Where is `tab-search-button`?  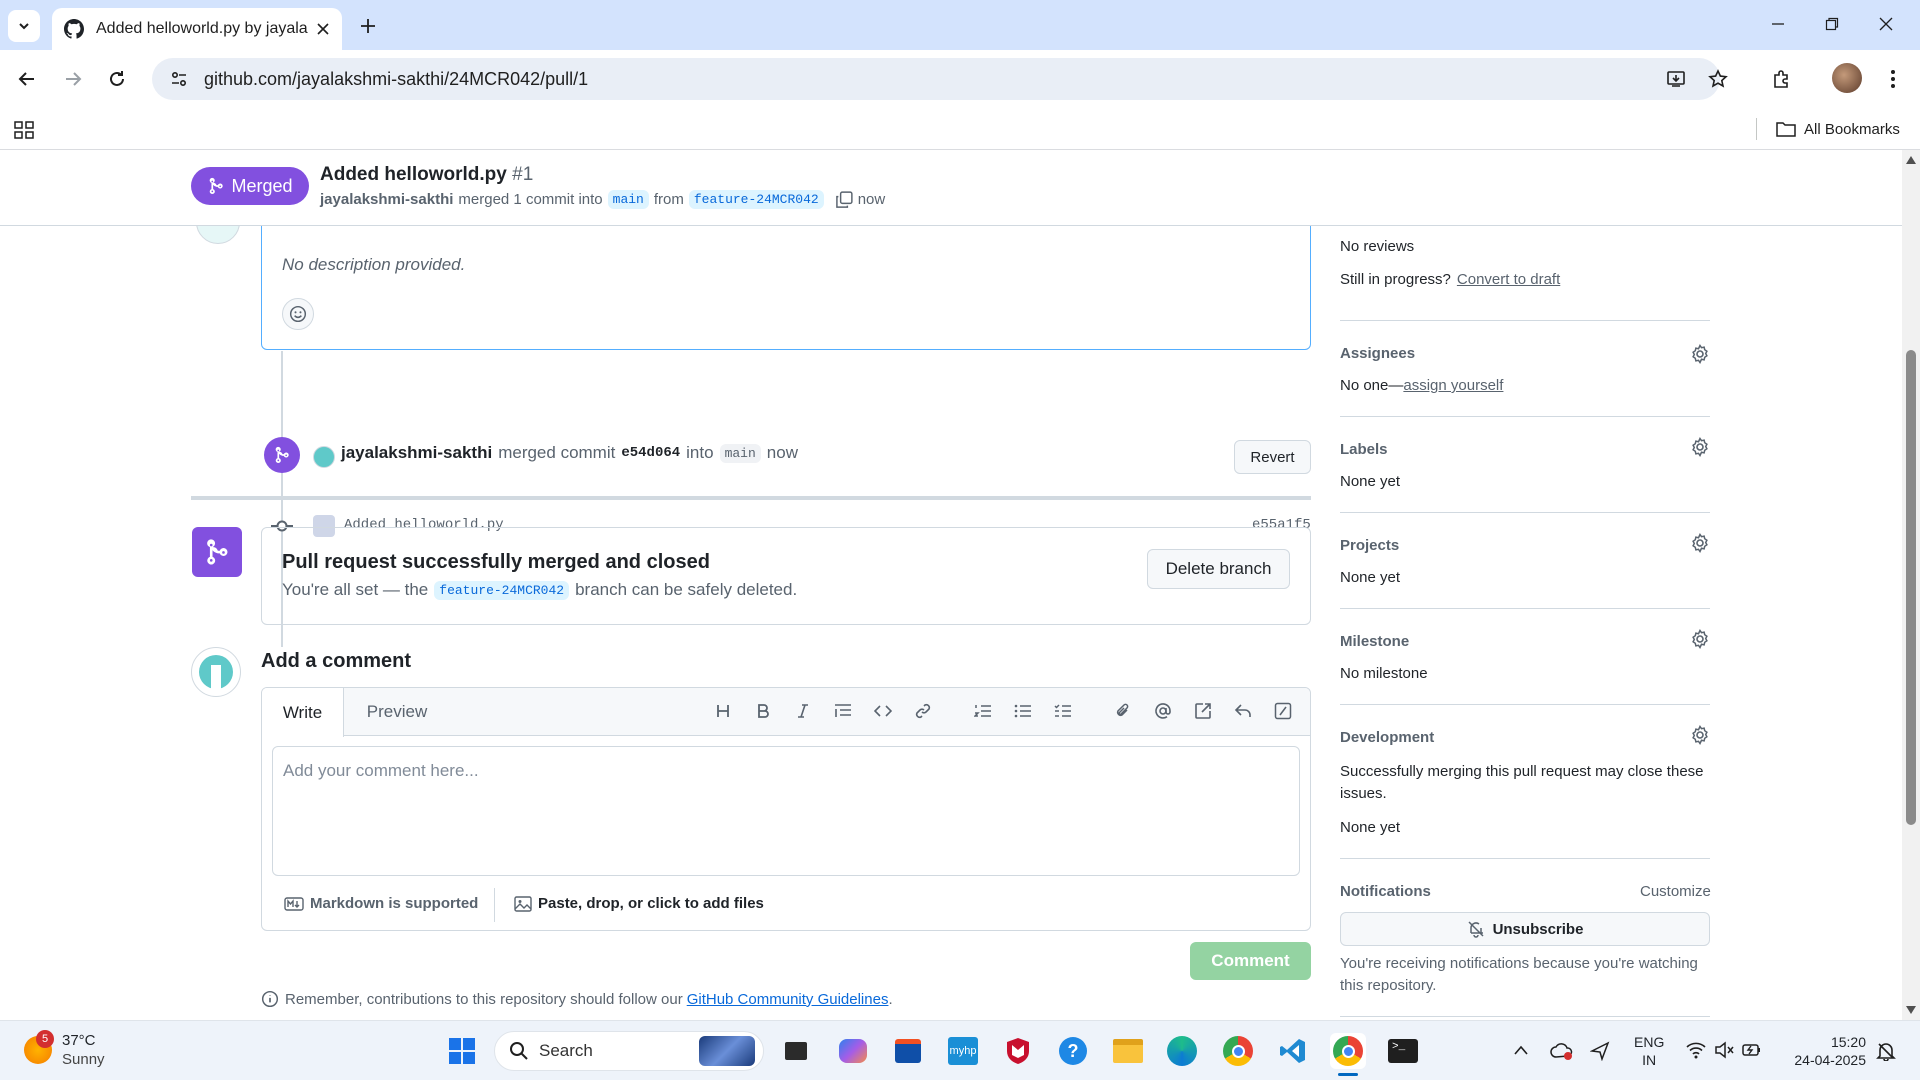 tab-search-button is located at coordinates (24, 26).